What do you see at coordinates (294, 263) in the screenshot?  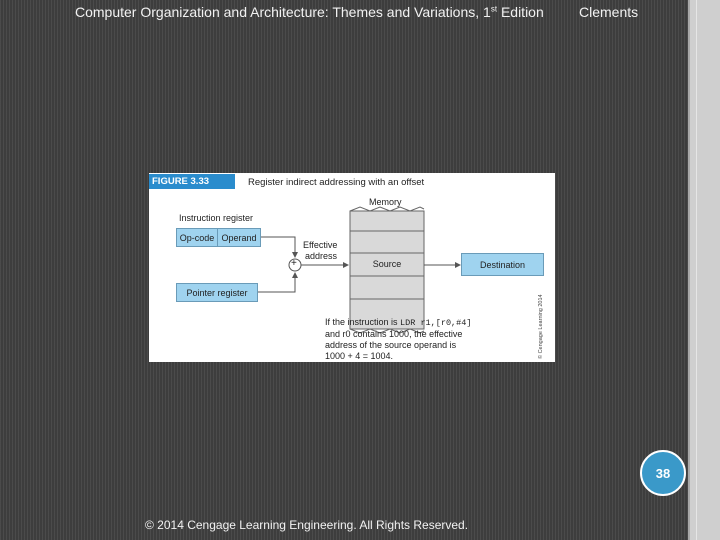 I see `adder-symbol: +` at bounding box center [294, 263].